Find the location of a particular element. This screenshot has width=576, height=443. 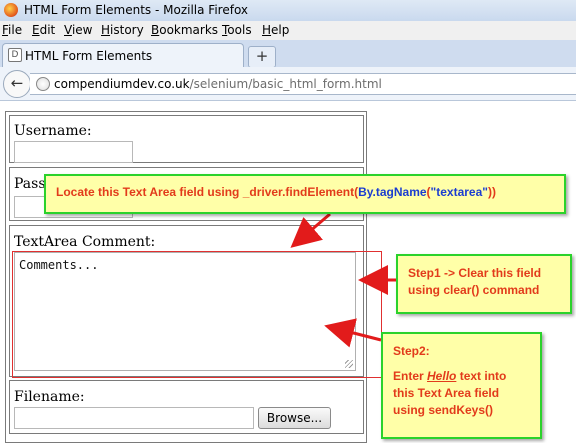

menu-edit: Edit is located at coordinates (43, 30).